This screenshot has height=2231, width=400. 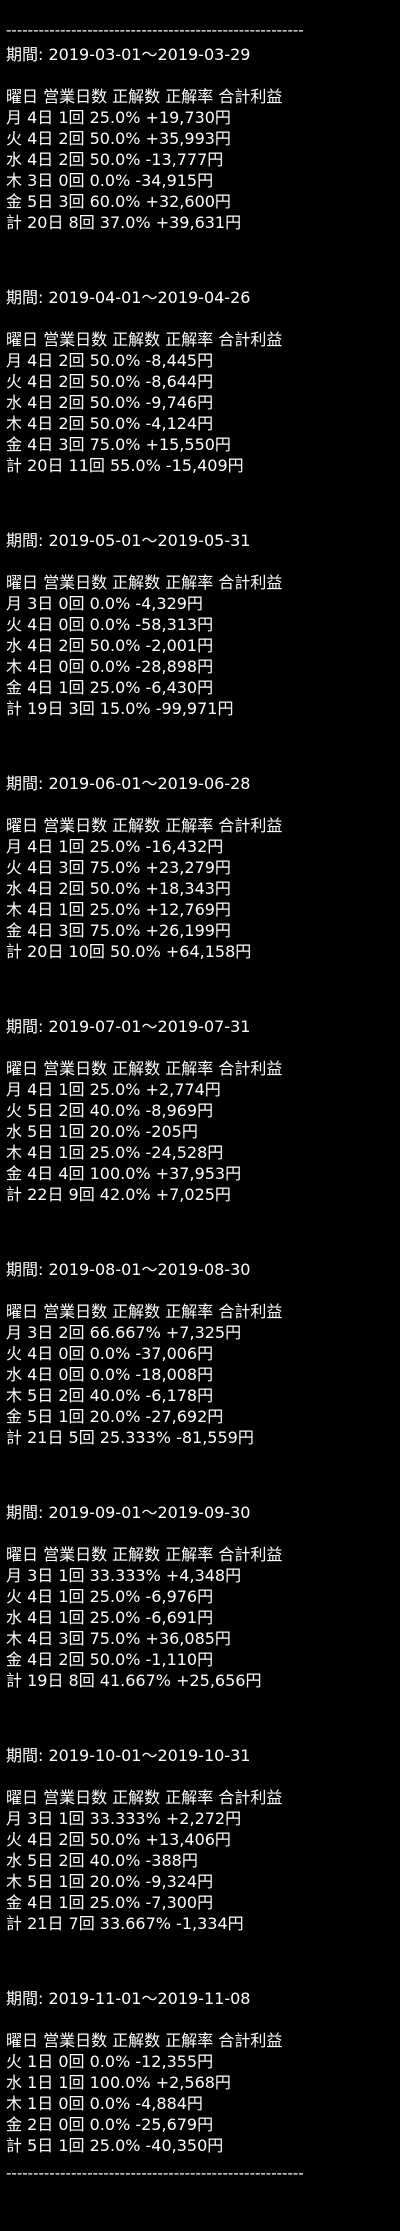 What do you see at coordinates (110, 2061) in the screenshot?
I see `weekday-row: 火 1日 0回 0.0% -12,355円` at bounding box center [110, 2061].